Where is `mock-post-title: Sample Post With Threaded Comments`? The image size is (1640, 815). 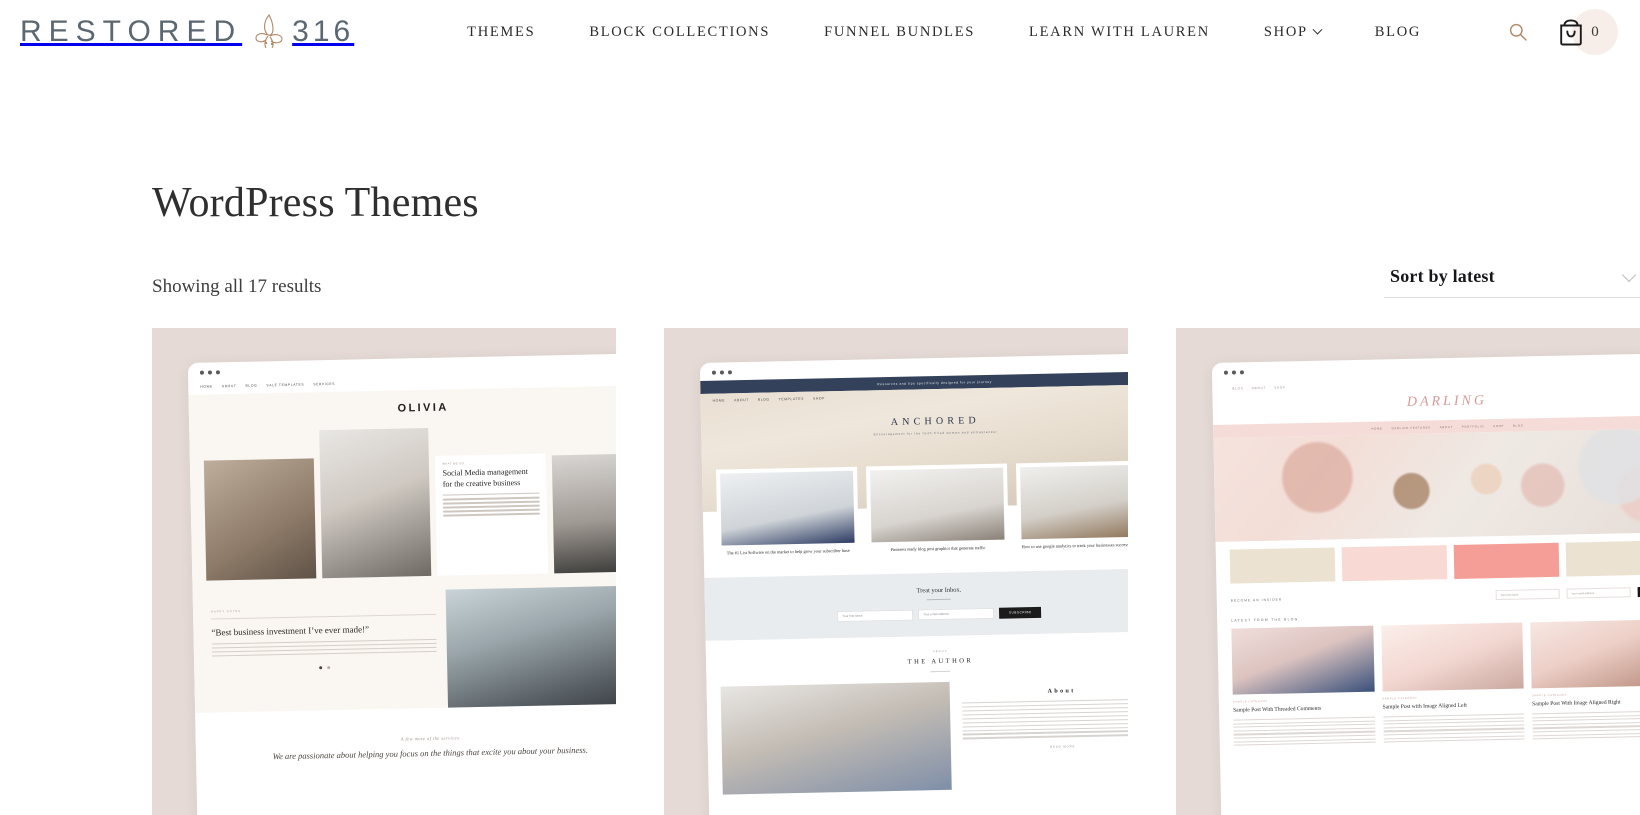
mock-post-title: Sample Post With Threaded Comments is located at coordinates (1276, 709).